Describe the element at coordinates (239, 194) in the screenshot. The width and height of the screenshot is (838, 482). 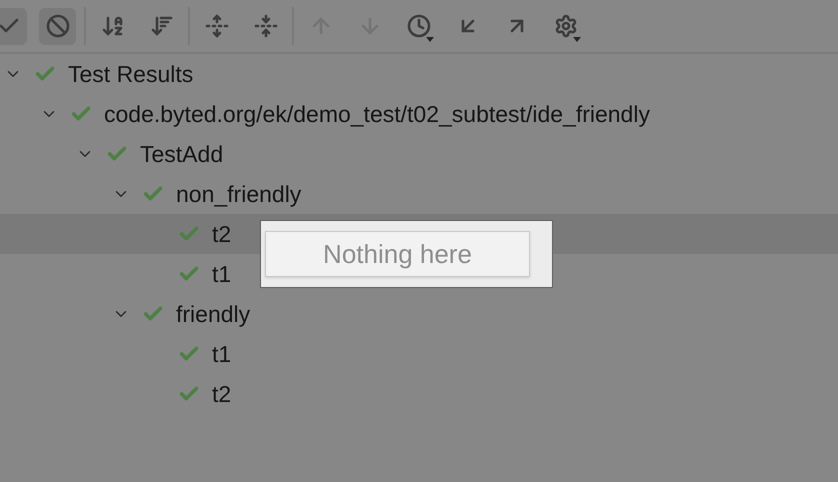
I see `test-name: non_friendly` at that location.